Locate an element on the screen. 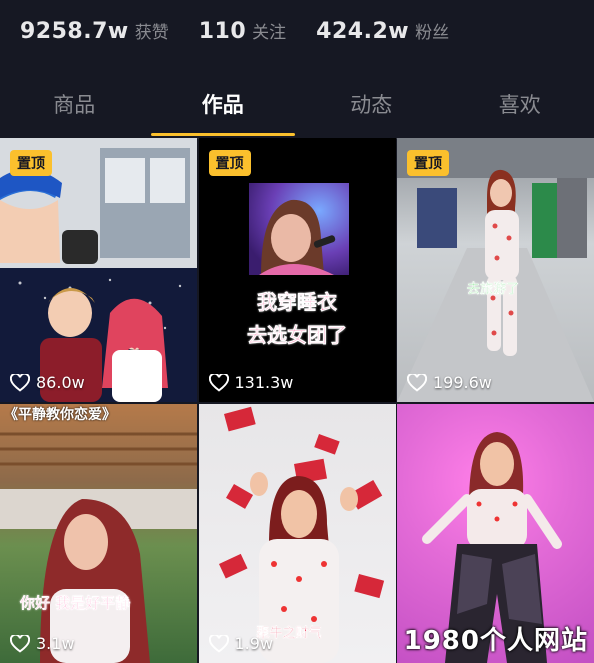 The width and height of the screenshot is (594, 663). video-thumbnail: 《平静教你恋爱》 你好 我是好平静 3.1w is located at coordinates (98, 533).